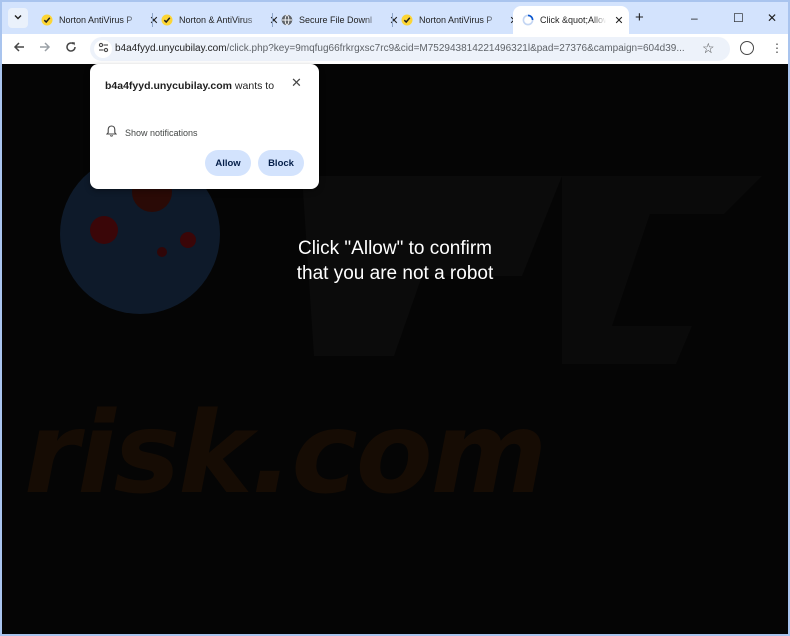 The height and width of the screenshot is (636, 790). What do you see at coordinates (772, 18) in the screenshot?
I see `close-window-button: ✕` at bounding box center [772, 18].